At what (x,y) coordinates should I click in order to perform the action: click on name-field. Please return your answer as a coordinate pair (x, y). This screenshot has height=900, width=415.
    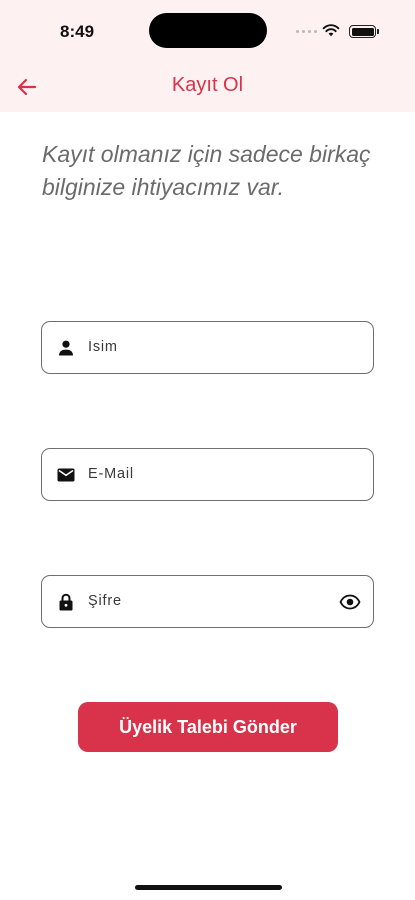
    Looking at the image, I should click on (207, 347).